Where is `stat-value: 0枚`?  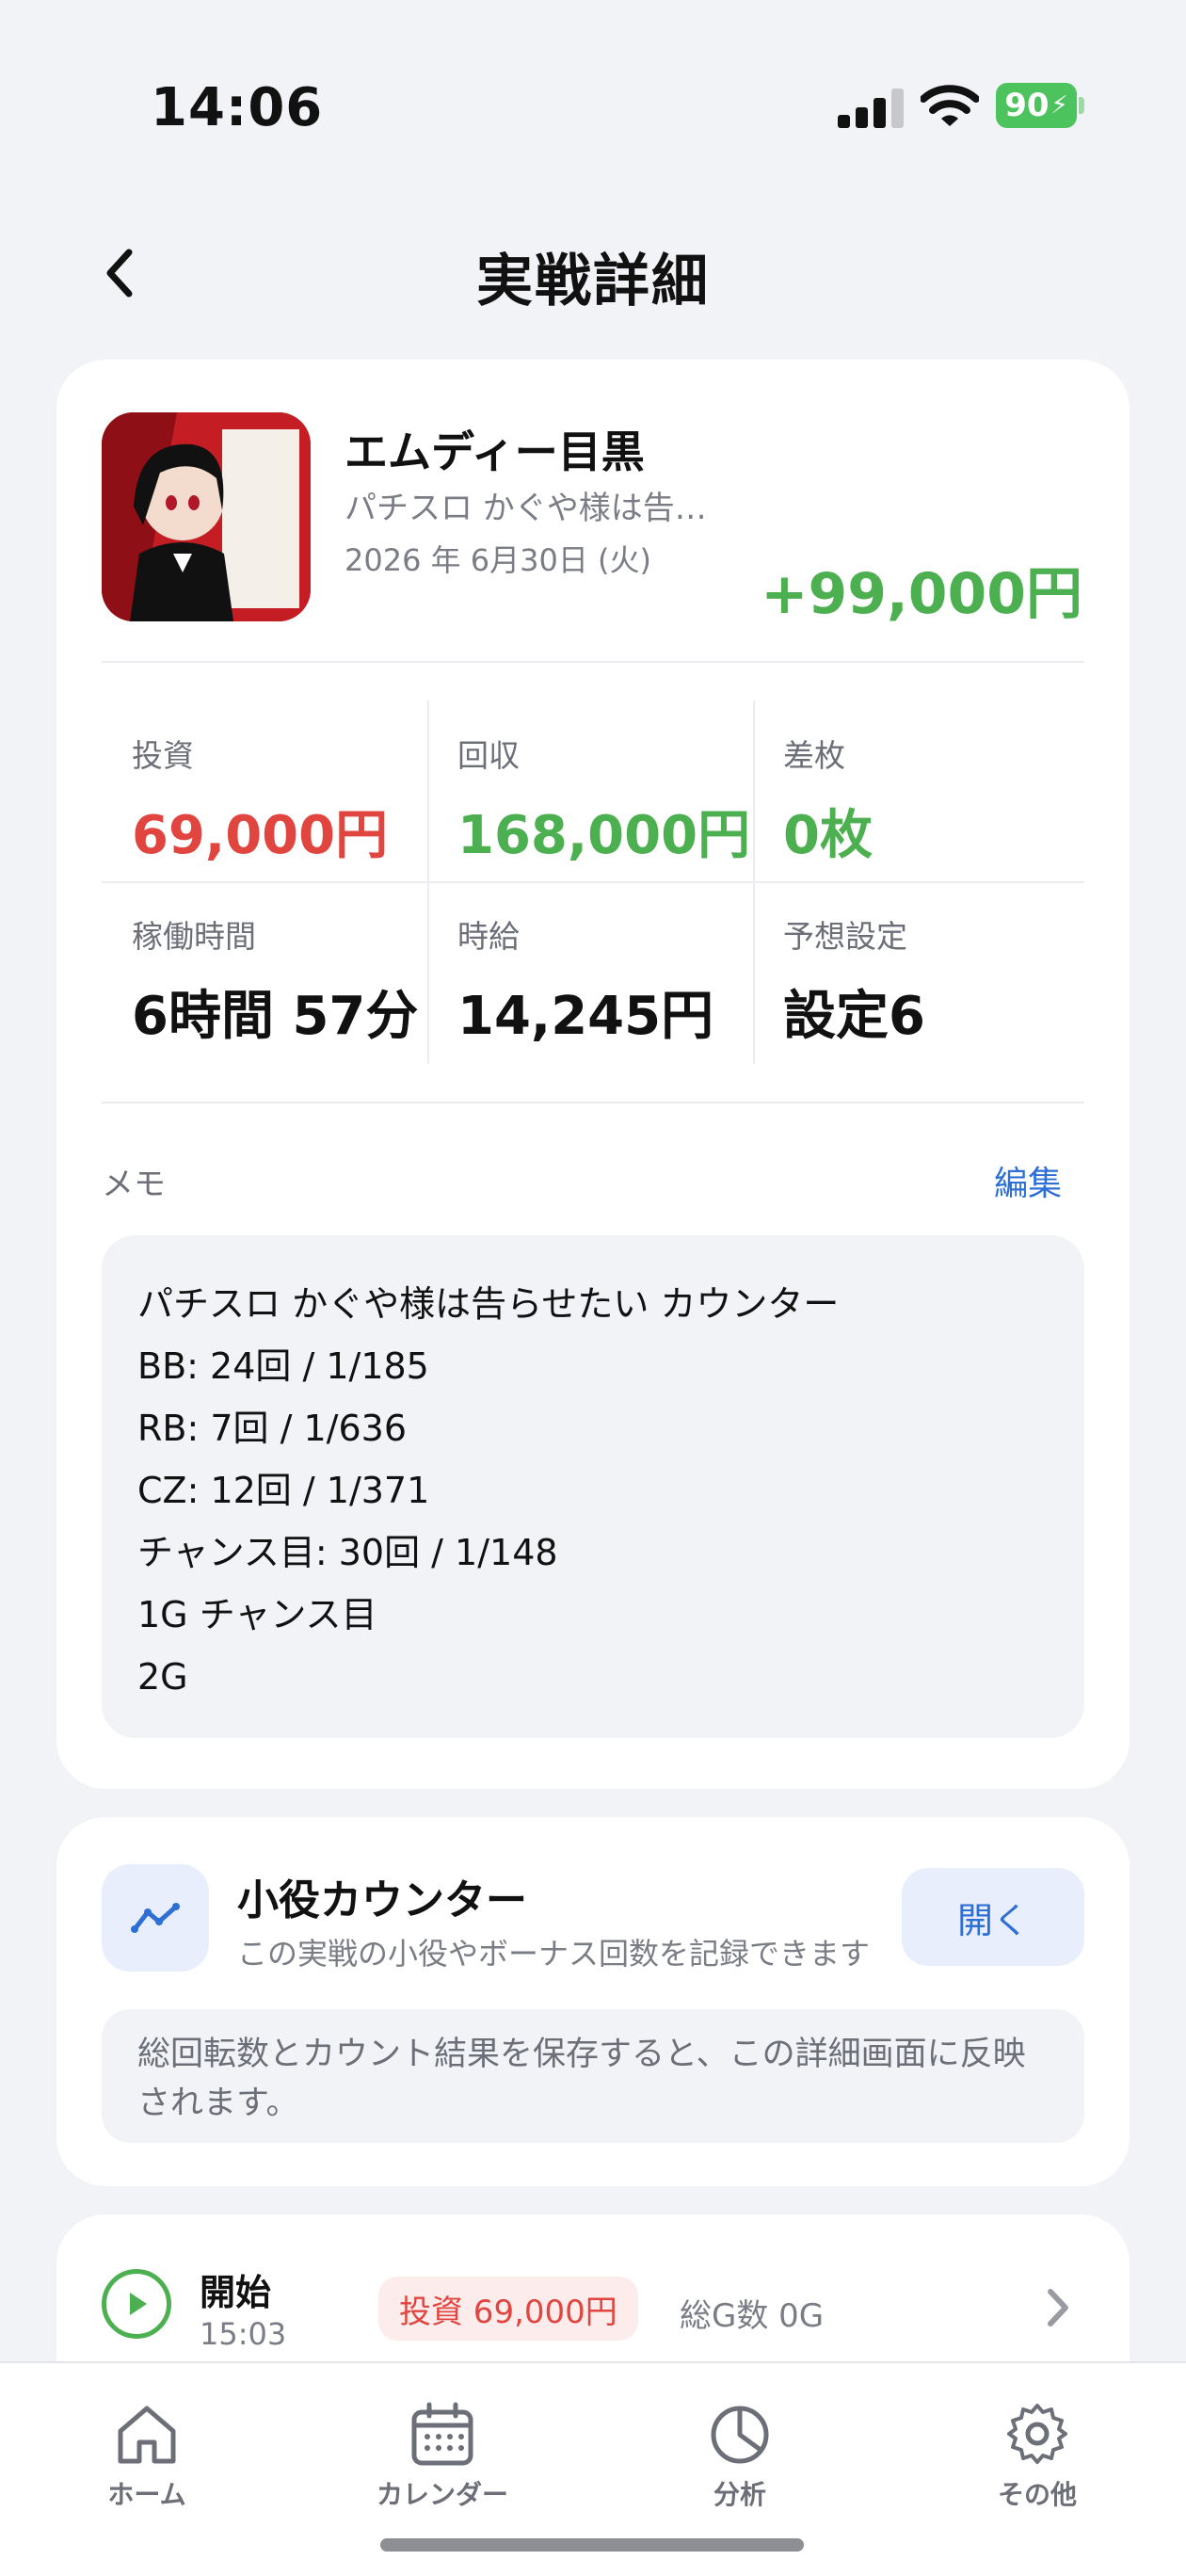
stat-value: 0枚 is located at coordinates (828, 835).